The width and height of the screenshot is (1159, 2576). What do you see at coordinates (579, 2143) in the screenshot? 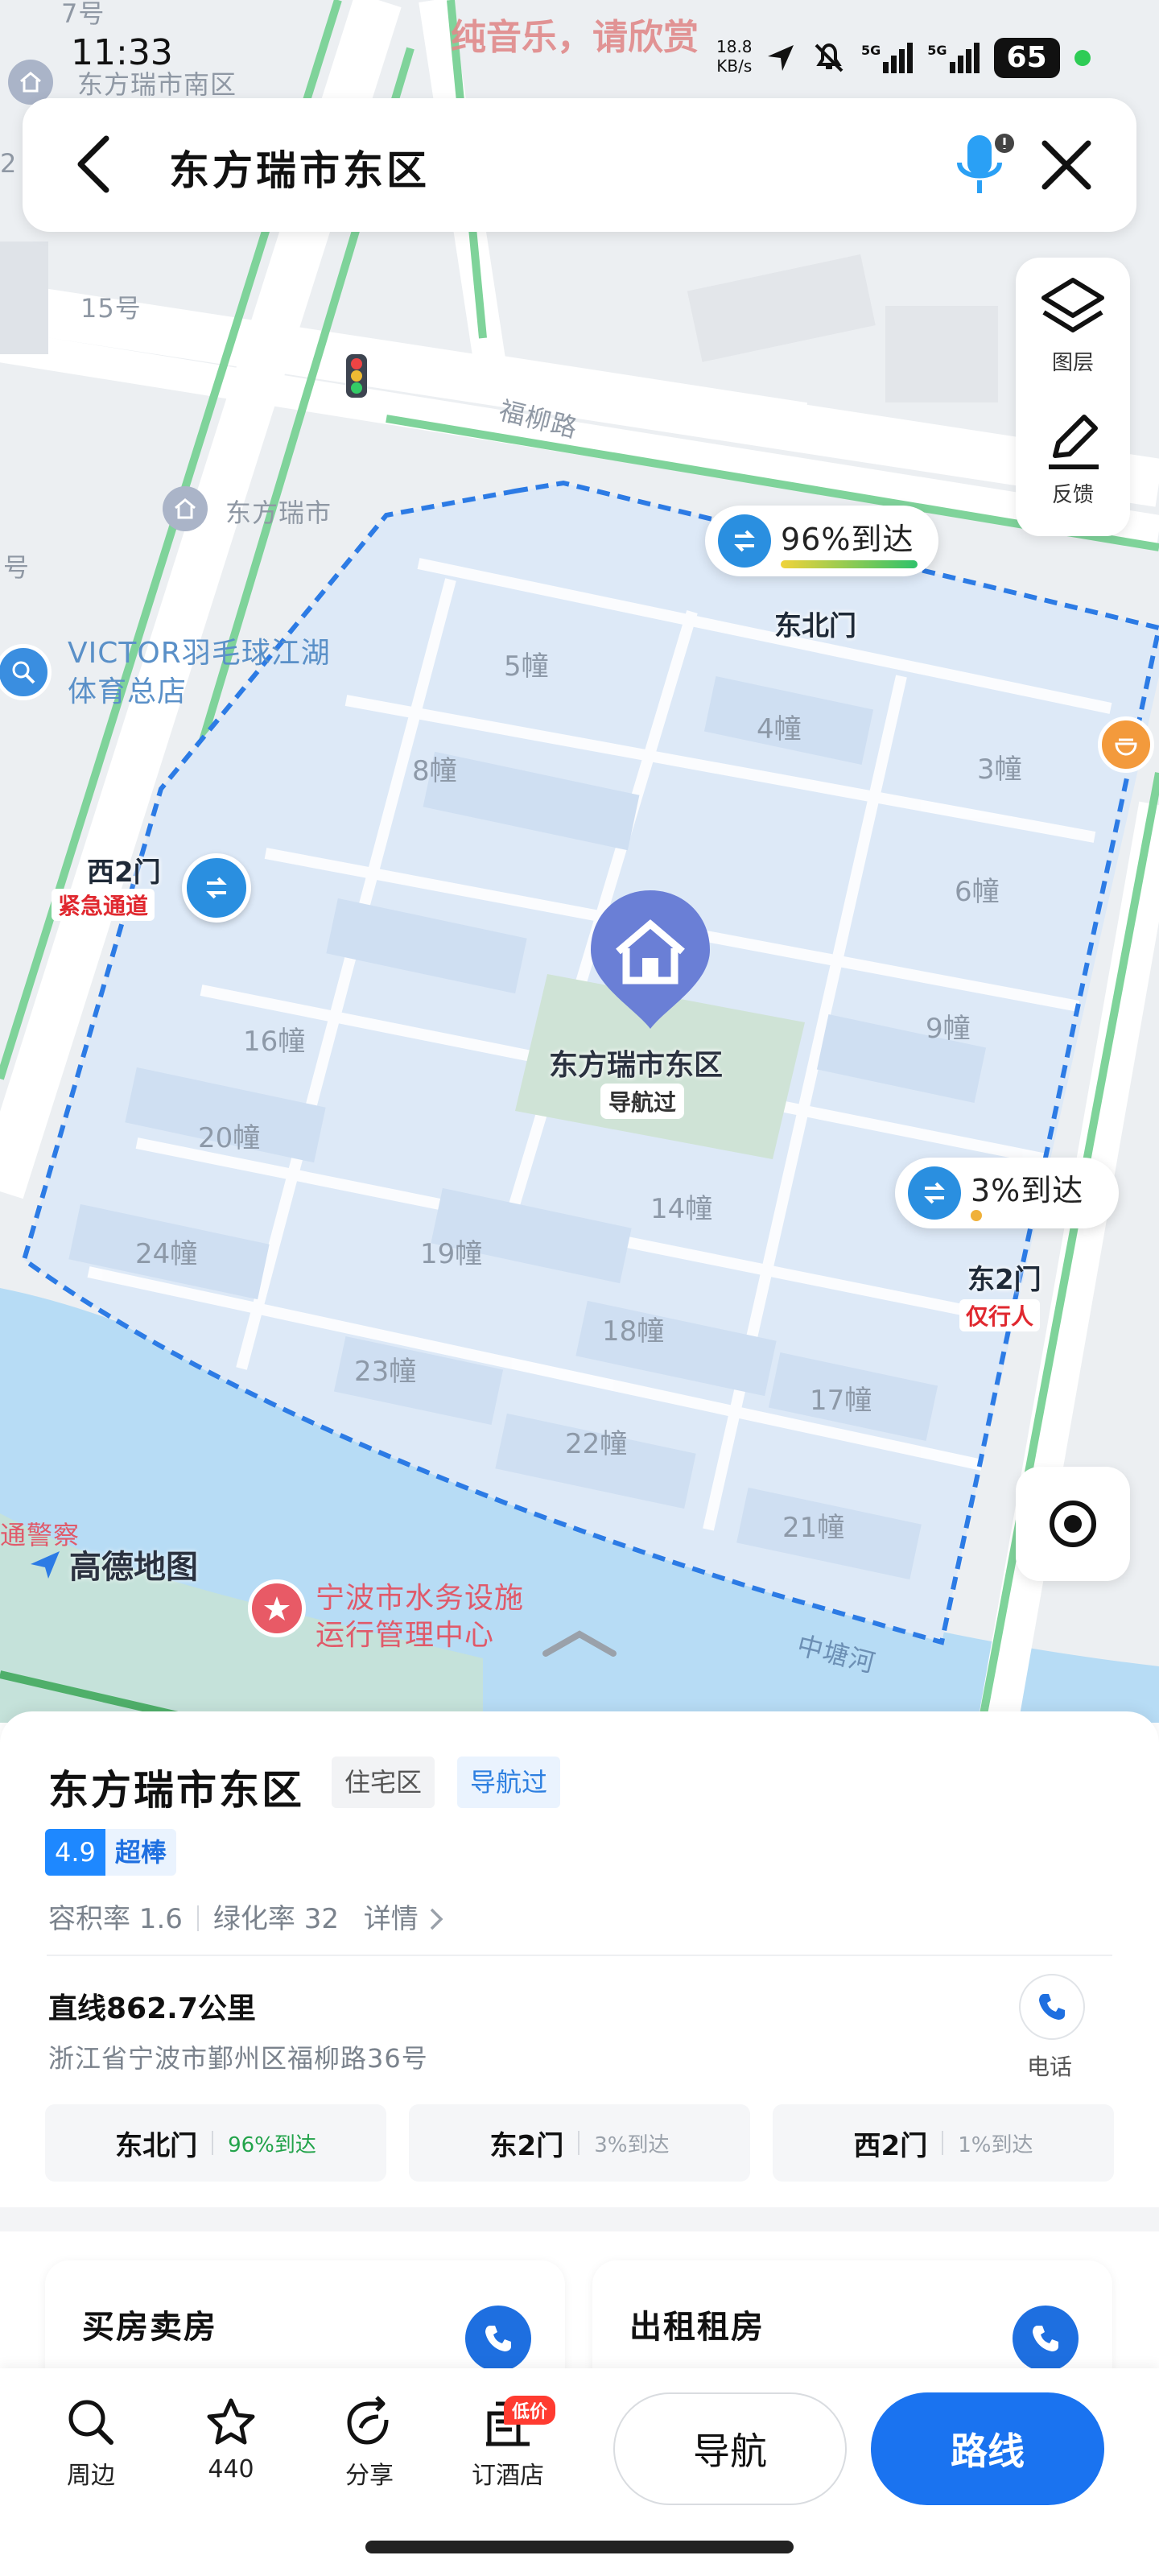
I see `gate-chip-east2: 东2门 3%到达` at bounding box center [579, 2143].